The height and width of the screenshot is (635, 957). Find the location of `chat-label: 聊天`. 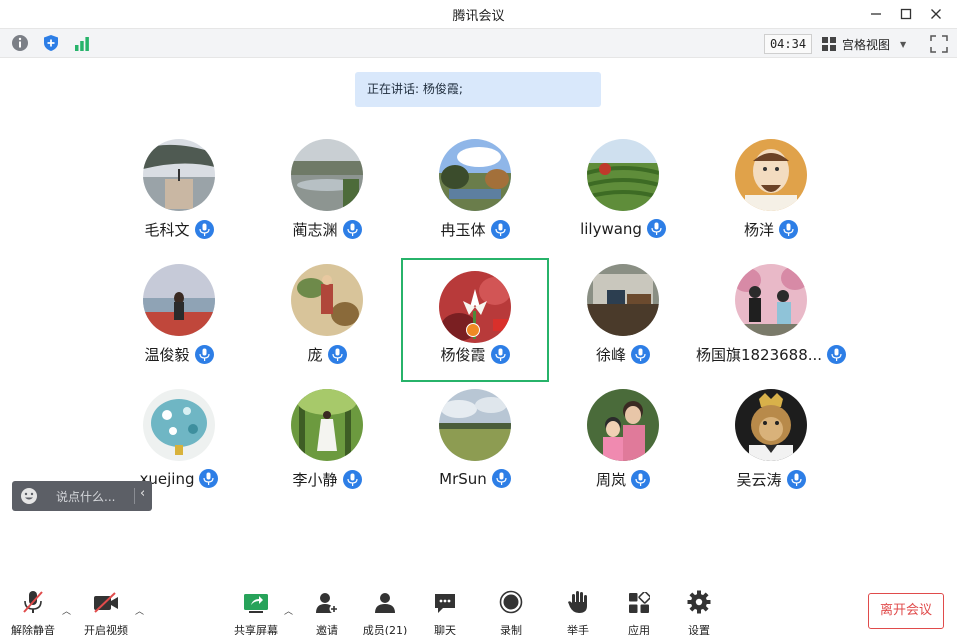

chat-label: 聊天 is located at coordinates (445, 629).